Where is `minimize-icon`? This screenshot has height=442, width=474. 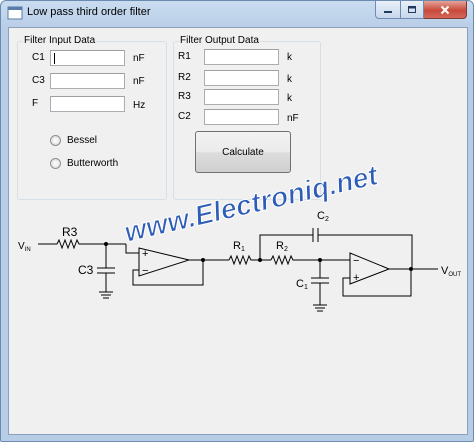 minimize-icon is located at coordinates (388, 11).